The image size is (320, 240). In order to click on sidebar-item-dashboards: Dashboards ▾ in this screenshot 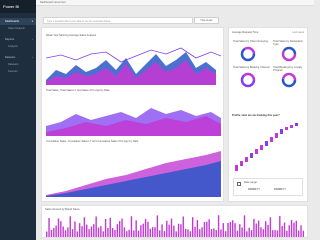, I will do `click(18, 21)`.